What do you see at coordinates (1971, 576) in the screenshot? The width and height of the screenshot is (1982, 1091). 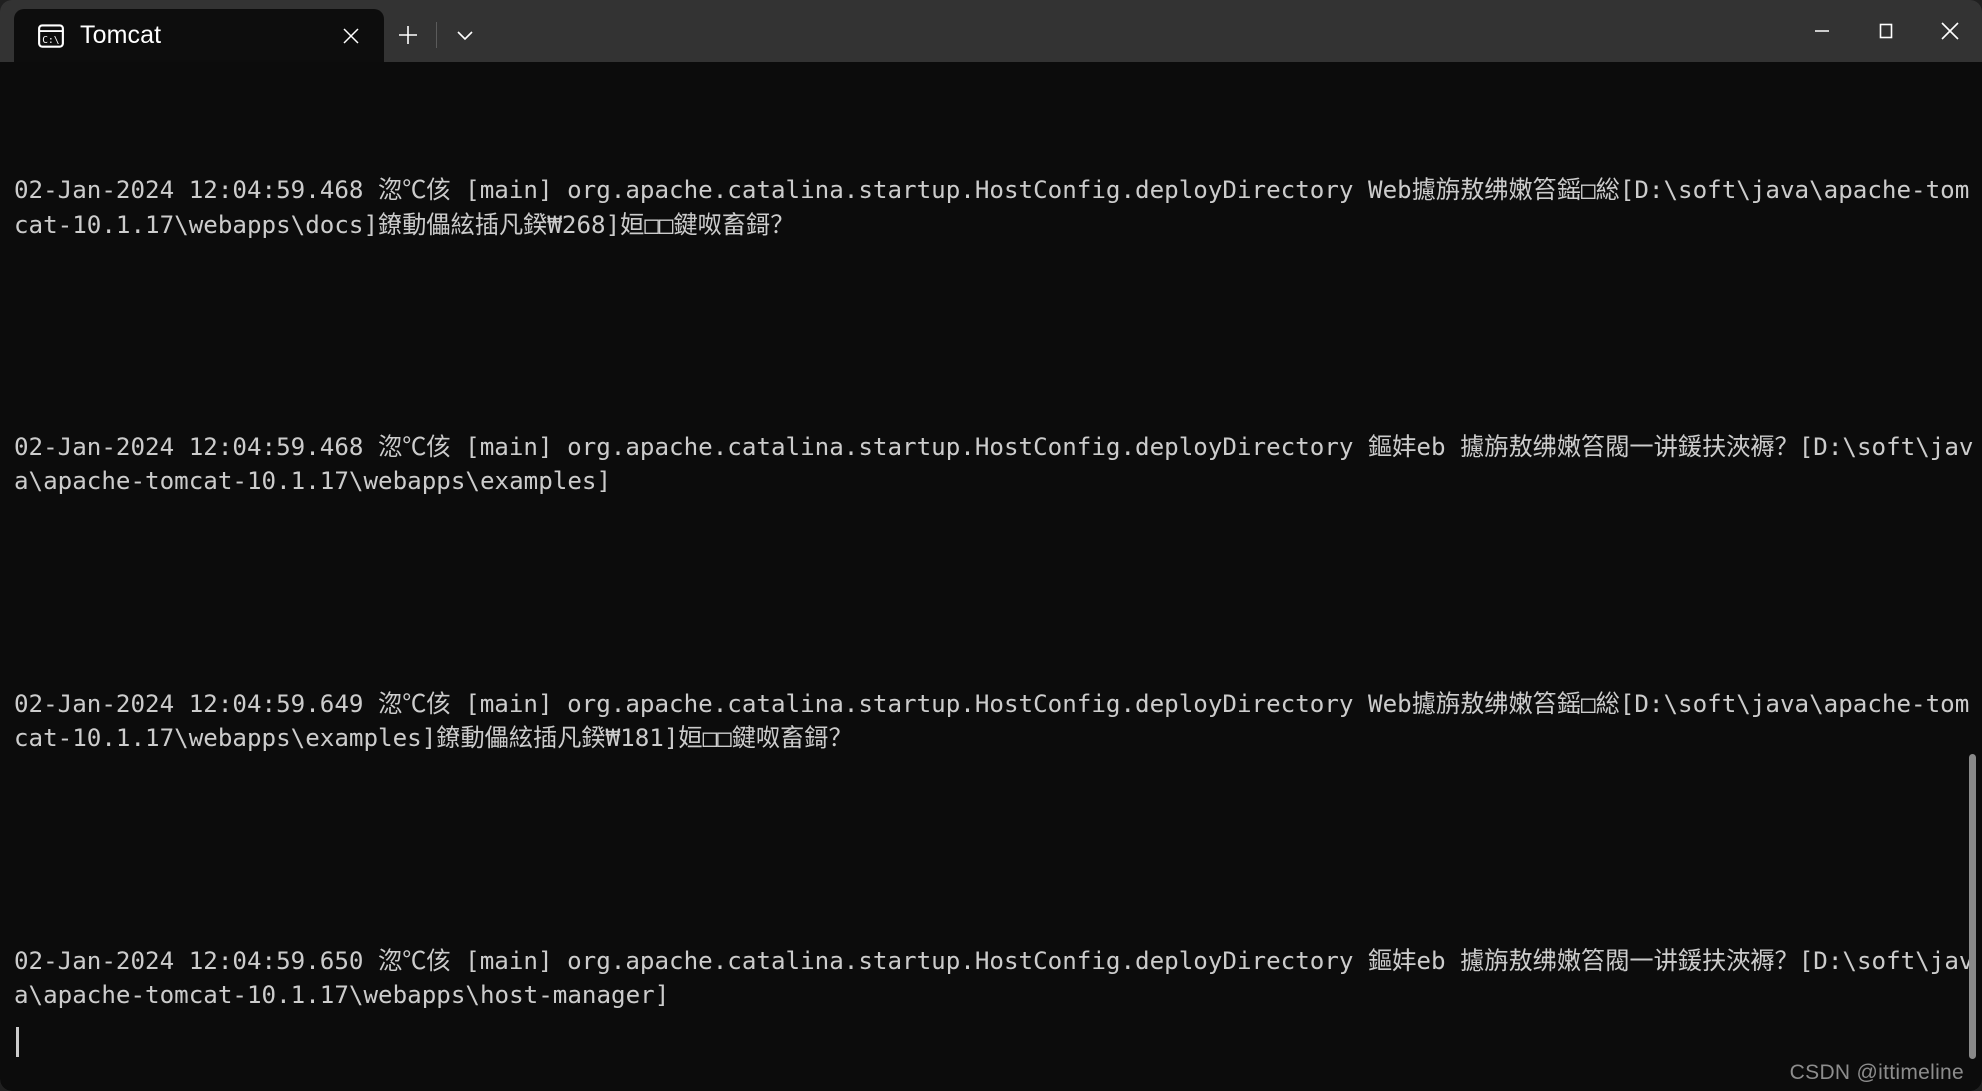 I see `terminal-scrollbar` at bounding box center [1971, 576].